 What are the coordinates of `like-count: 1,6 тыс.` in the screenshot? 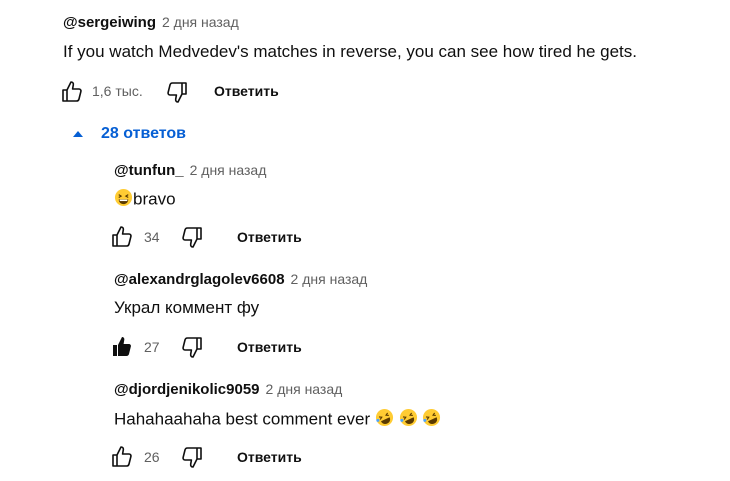 It's located at (117, 91).